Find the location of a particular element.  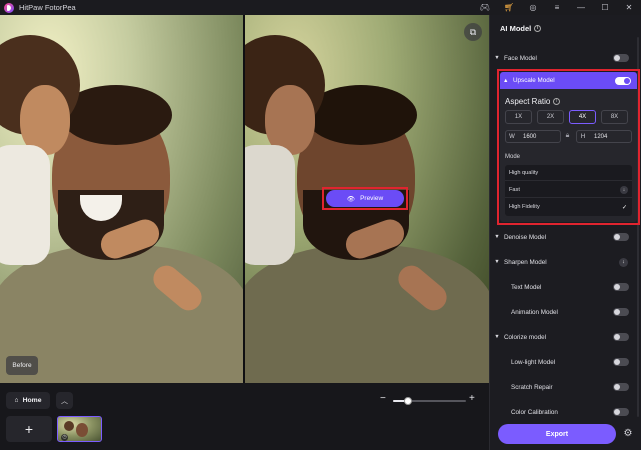

eye-icon: 👁︎ is located at coordinates (351, 199).